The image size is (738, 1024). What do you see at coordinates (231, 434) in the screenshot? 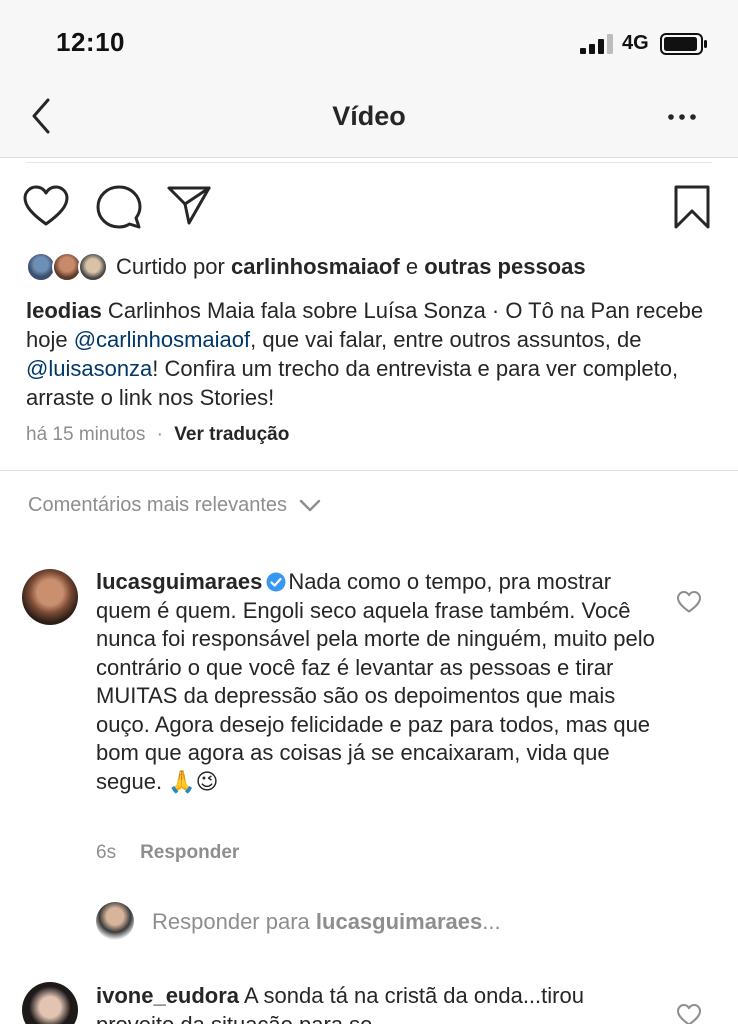
I see `see-translation-link: Ver tradução` at bounding box center [231, 434].